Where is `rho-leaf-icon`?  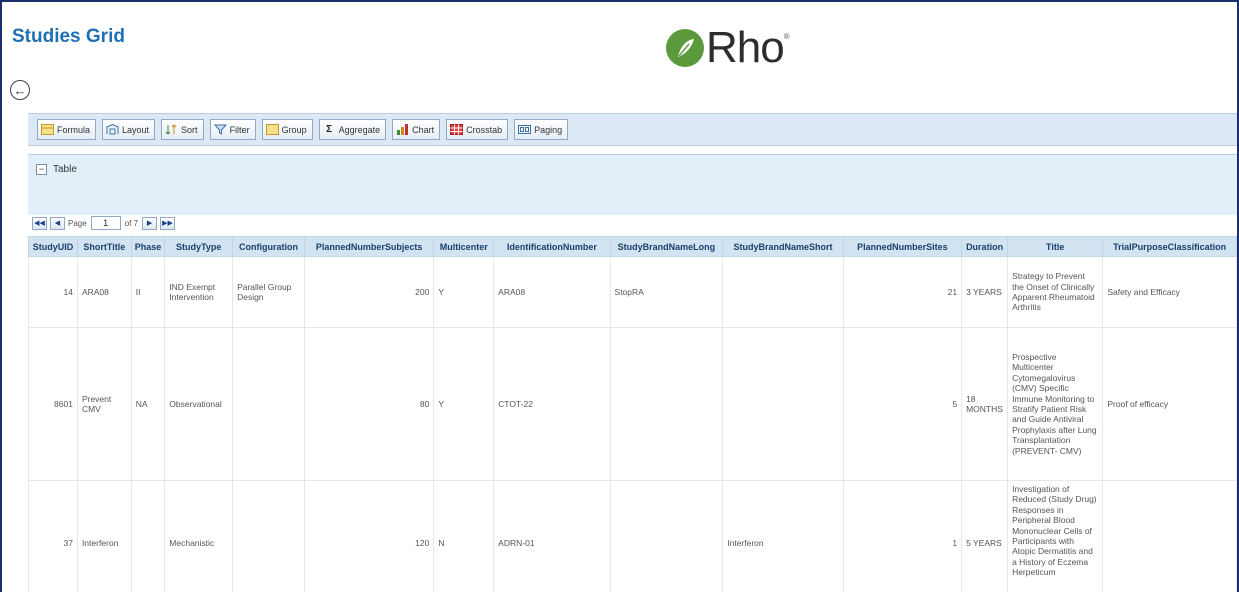
rho-leaf-icon is located at coordinates (685, 48).